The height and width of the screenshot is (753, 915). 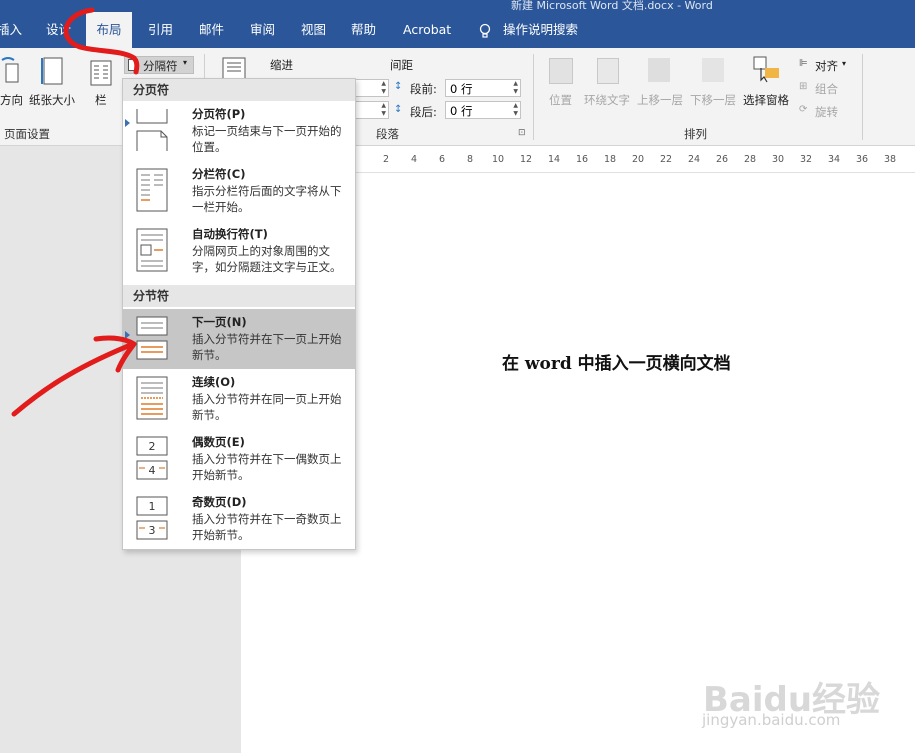 What do you see at coordinates (267, 199) in the screenshot?
I see `menu-item-desc: 指示分栏符后面的文字将从下一栏开始。` at bounding box center [267, 199].